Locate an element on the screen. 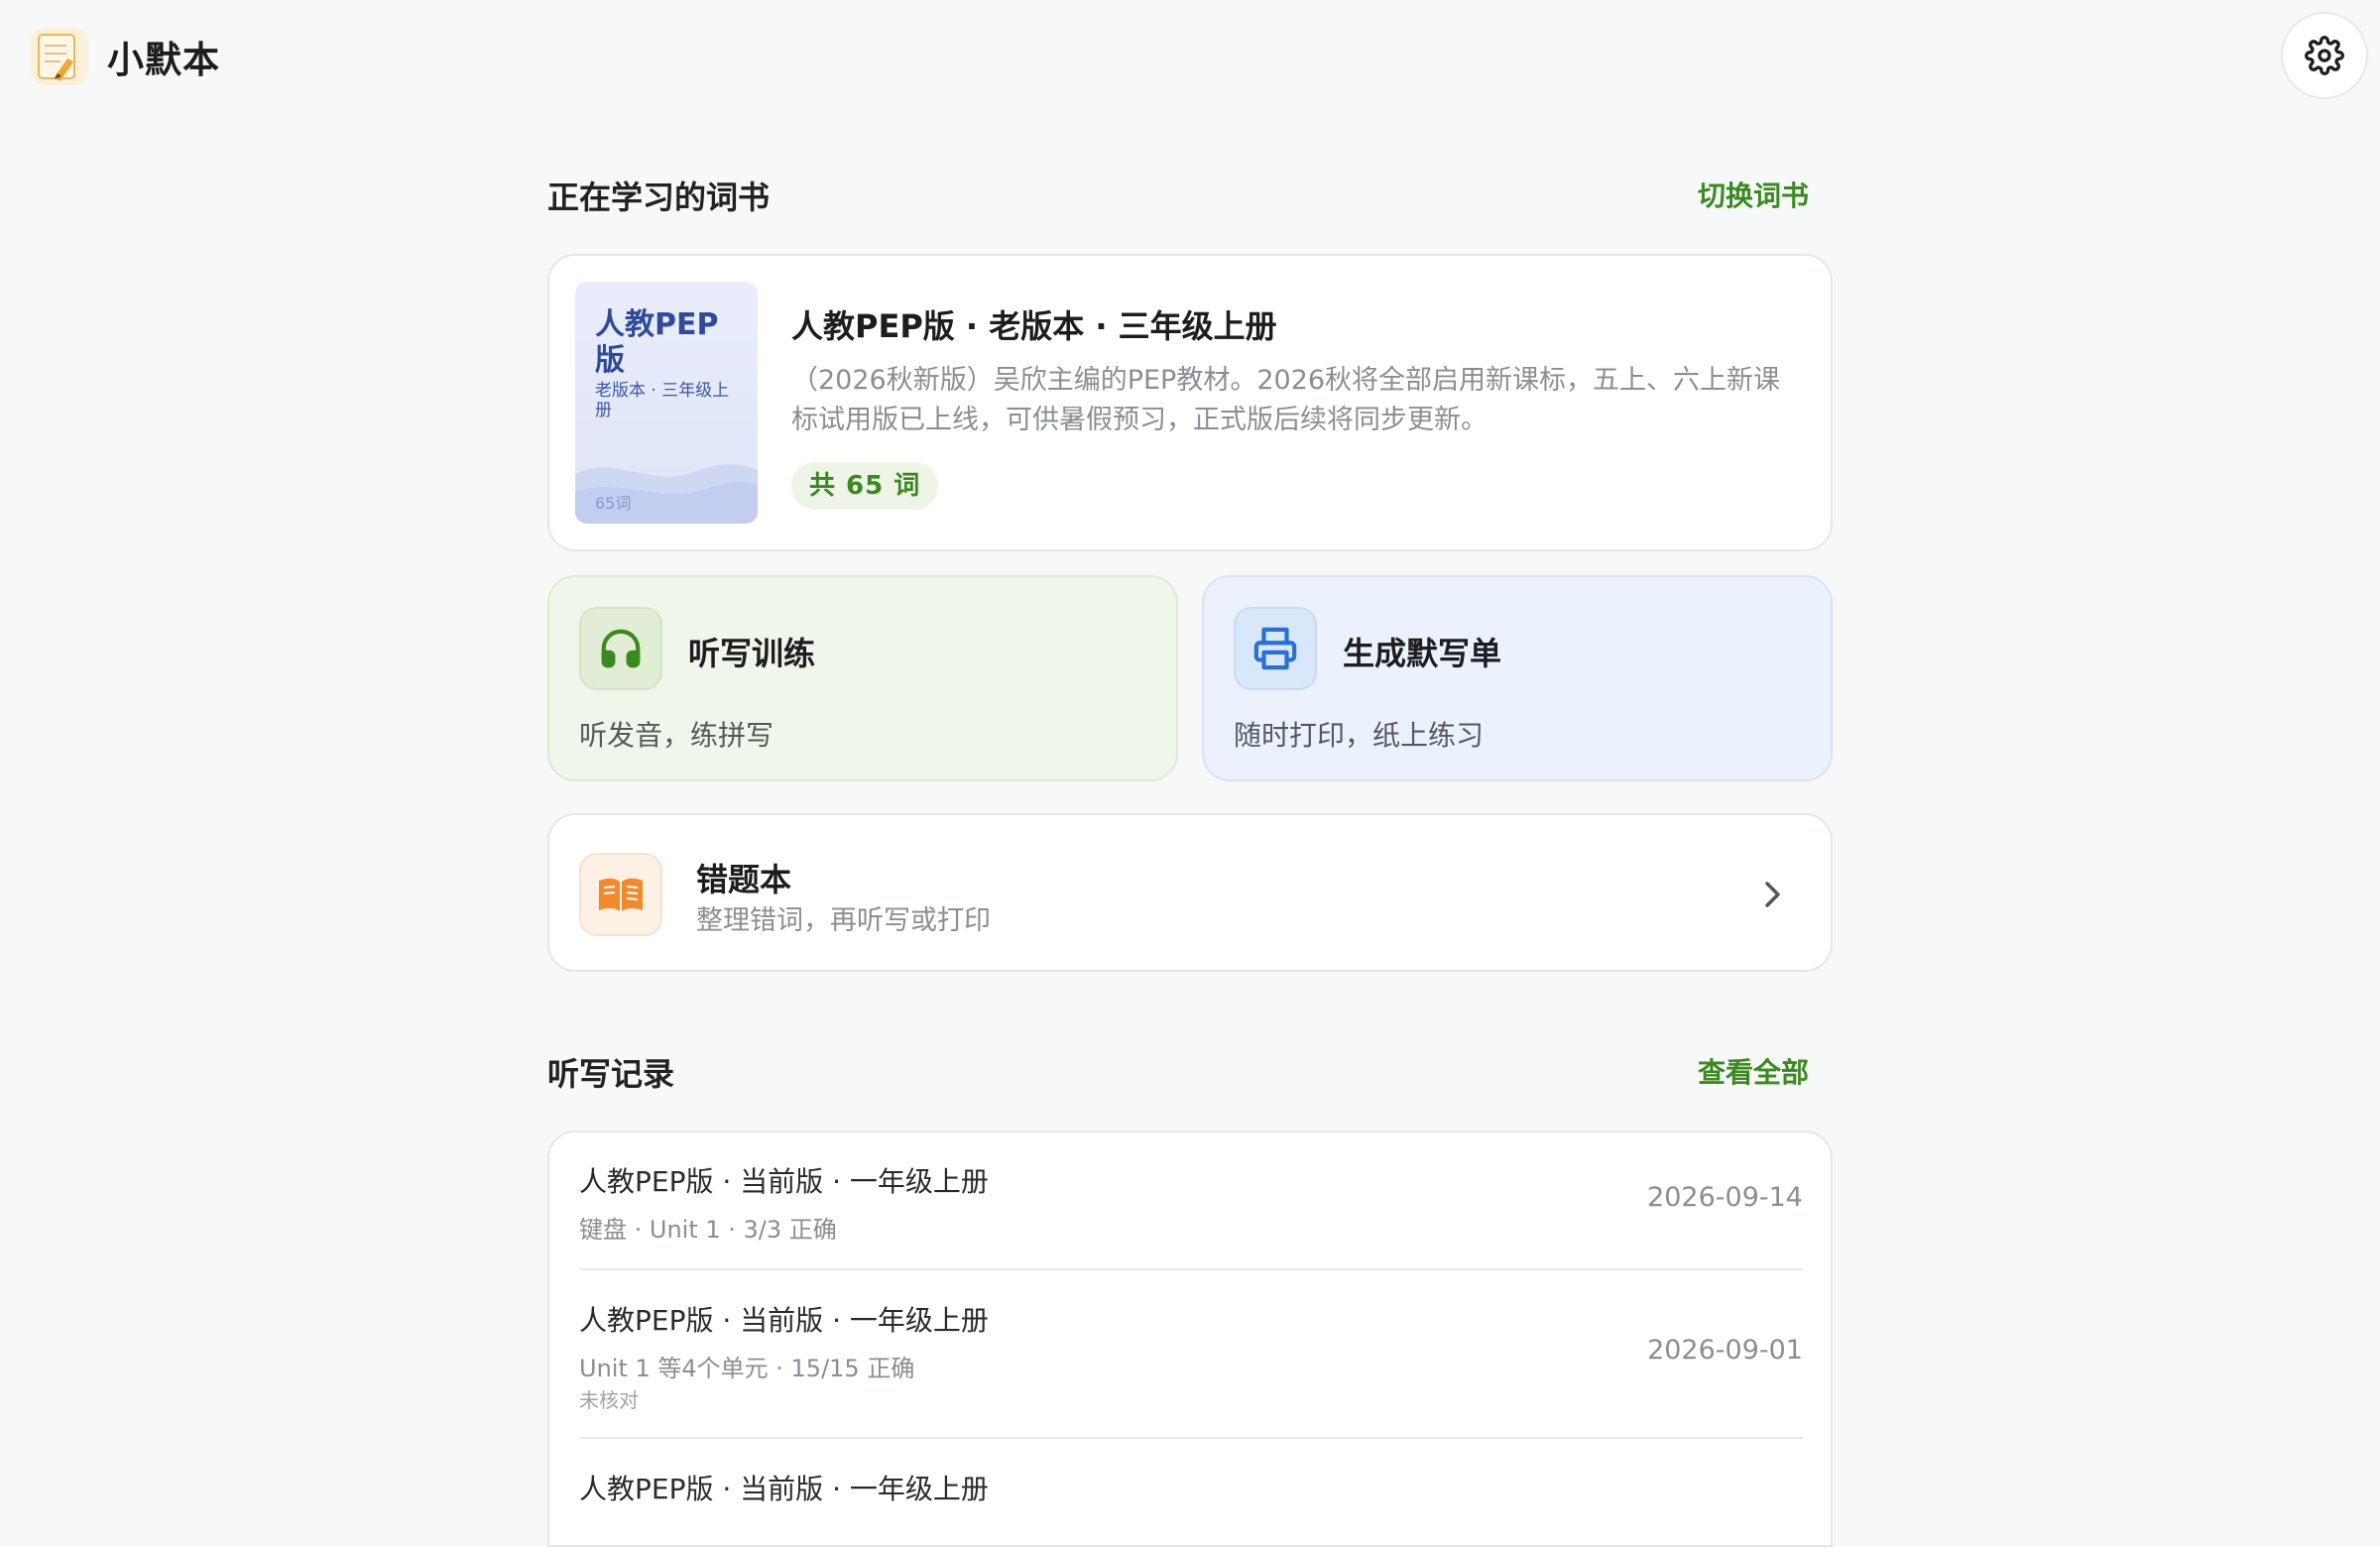 The image size is (2380, 1547). cover-title: 人教PEP版 is located at coordinates (657, 342).